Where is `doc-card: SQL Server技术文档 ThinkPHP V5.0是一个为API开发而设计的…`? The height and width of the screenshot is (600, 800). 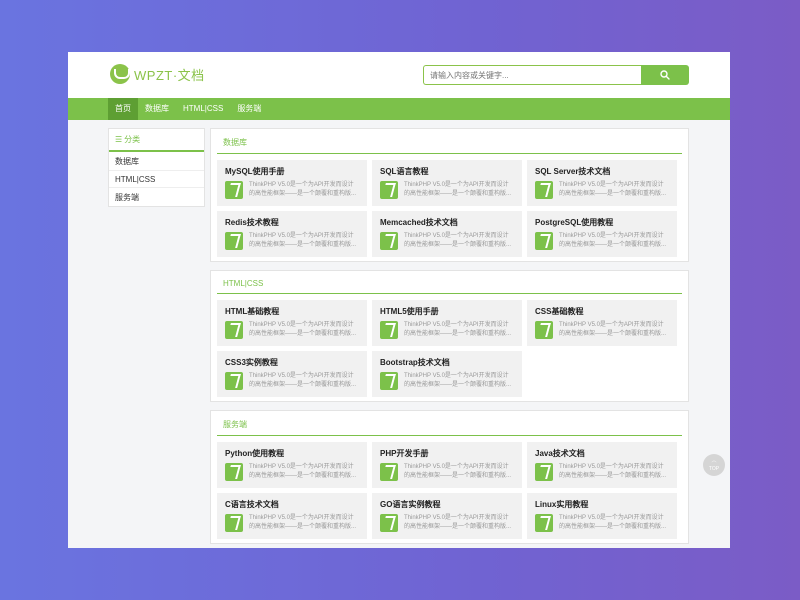
doc-card: SQL Server技术文档 ThinkPHP V5.0是一个为API开发而设计的… is located at coordinates (602, 183).